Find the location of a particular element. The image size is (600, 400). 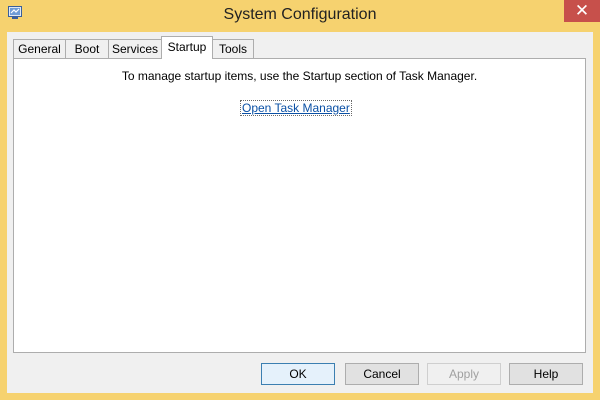

ok-button: OK is located at coordinates (298, 374).